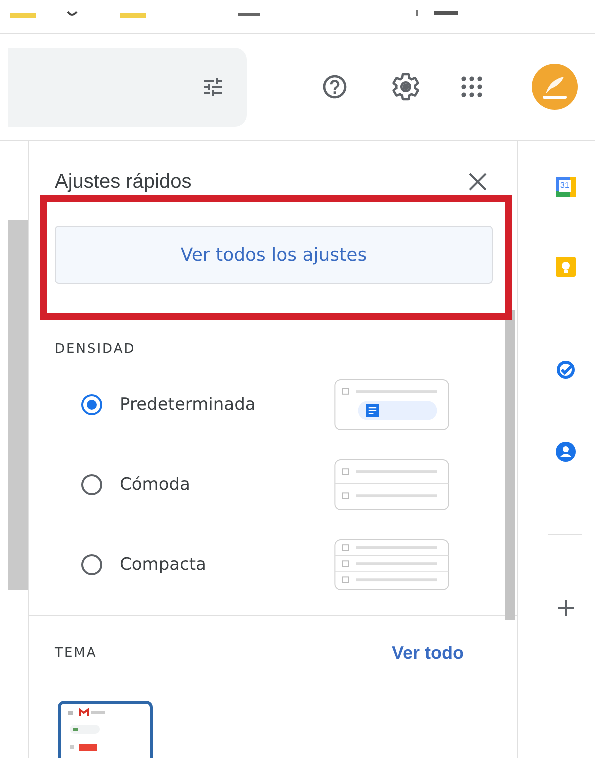  What do you see at coordinates (76, 653) in the screenshot?
I see `section-heading: TEMA` at bounding box center [76, 653].